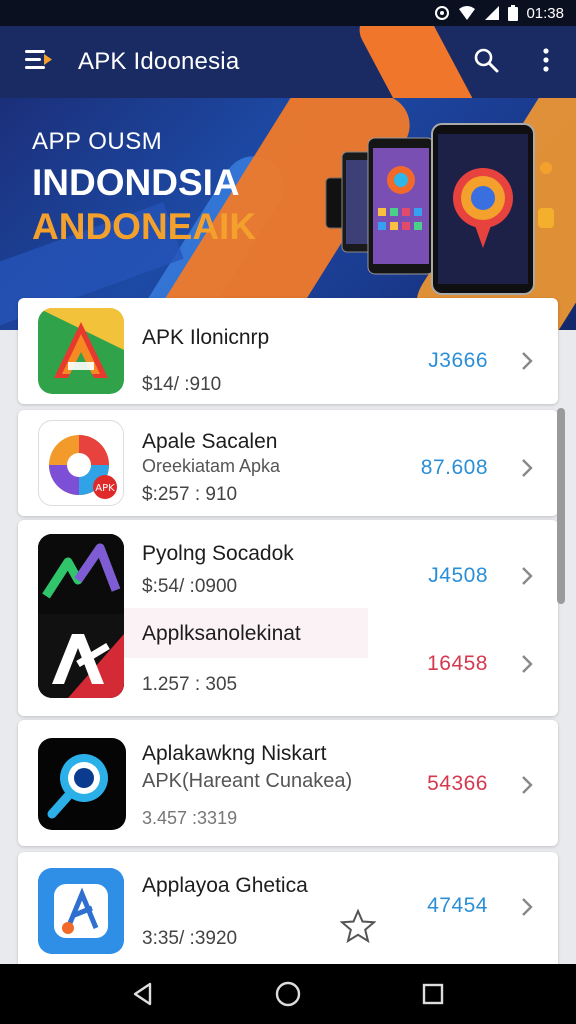 This screenshot has height=1024, width=576. I want to click on app-count: J4508, so click(458, 575).